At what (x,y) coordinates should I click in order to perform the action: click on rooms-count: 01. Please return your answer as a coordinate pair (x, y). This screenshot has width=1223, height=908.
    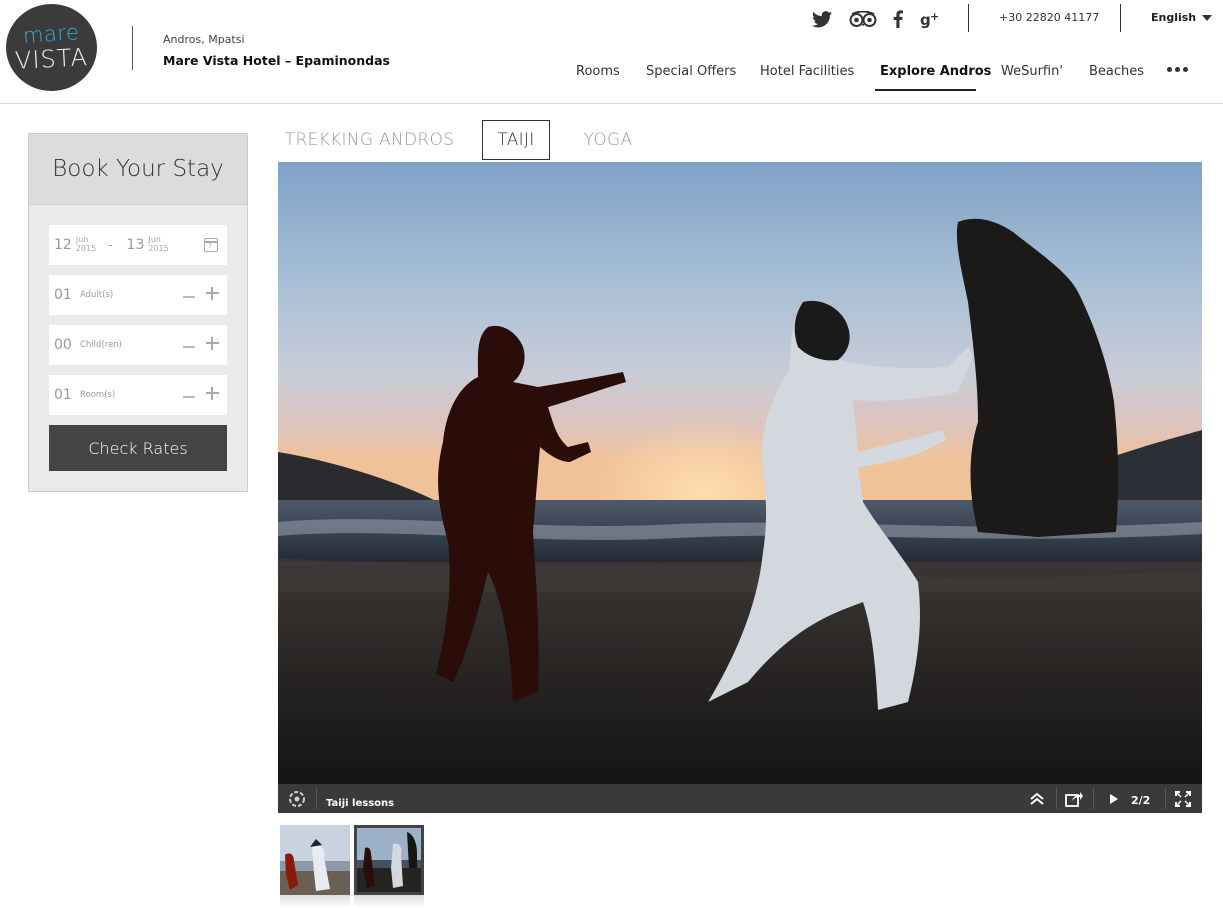
    Looking at the image, I should click on (63, 395).